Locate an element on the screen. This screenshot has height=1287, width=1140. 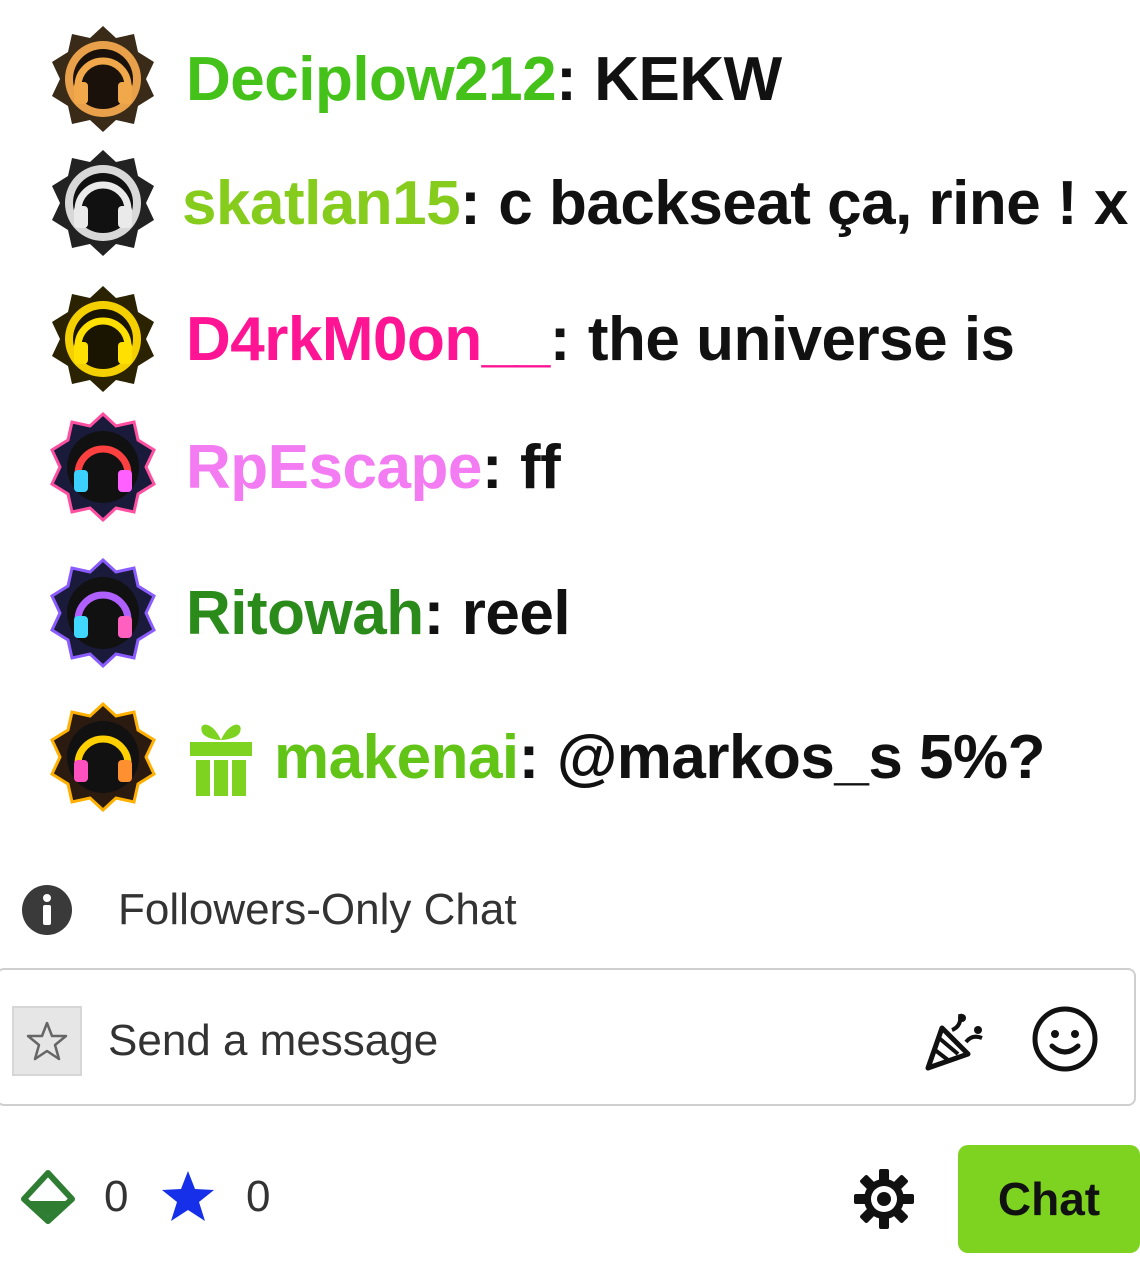
username: Ritowah is located at coordinates (305, 613).